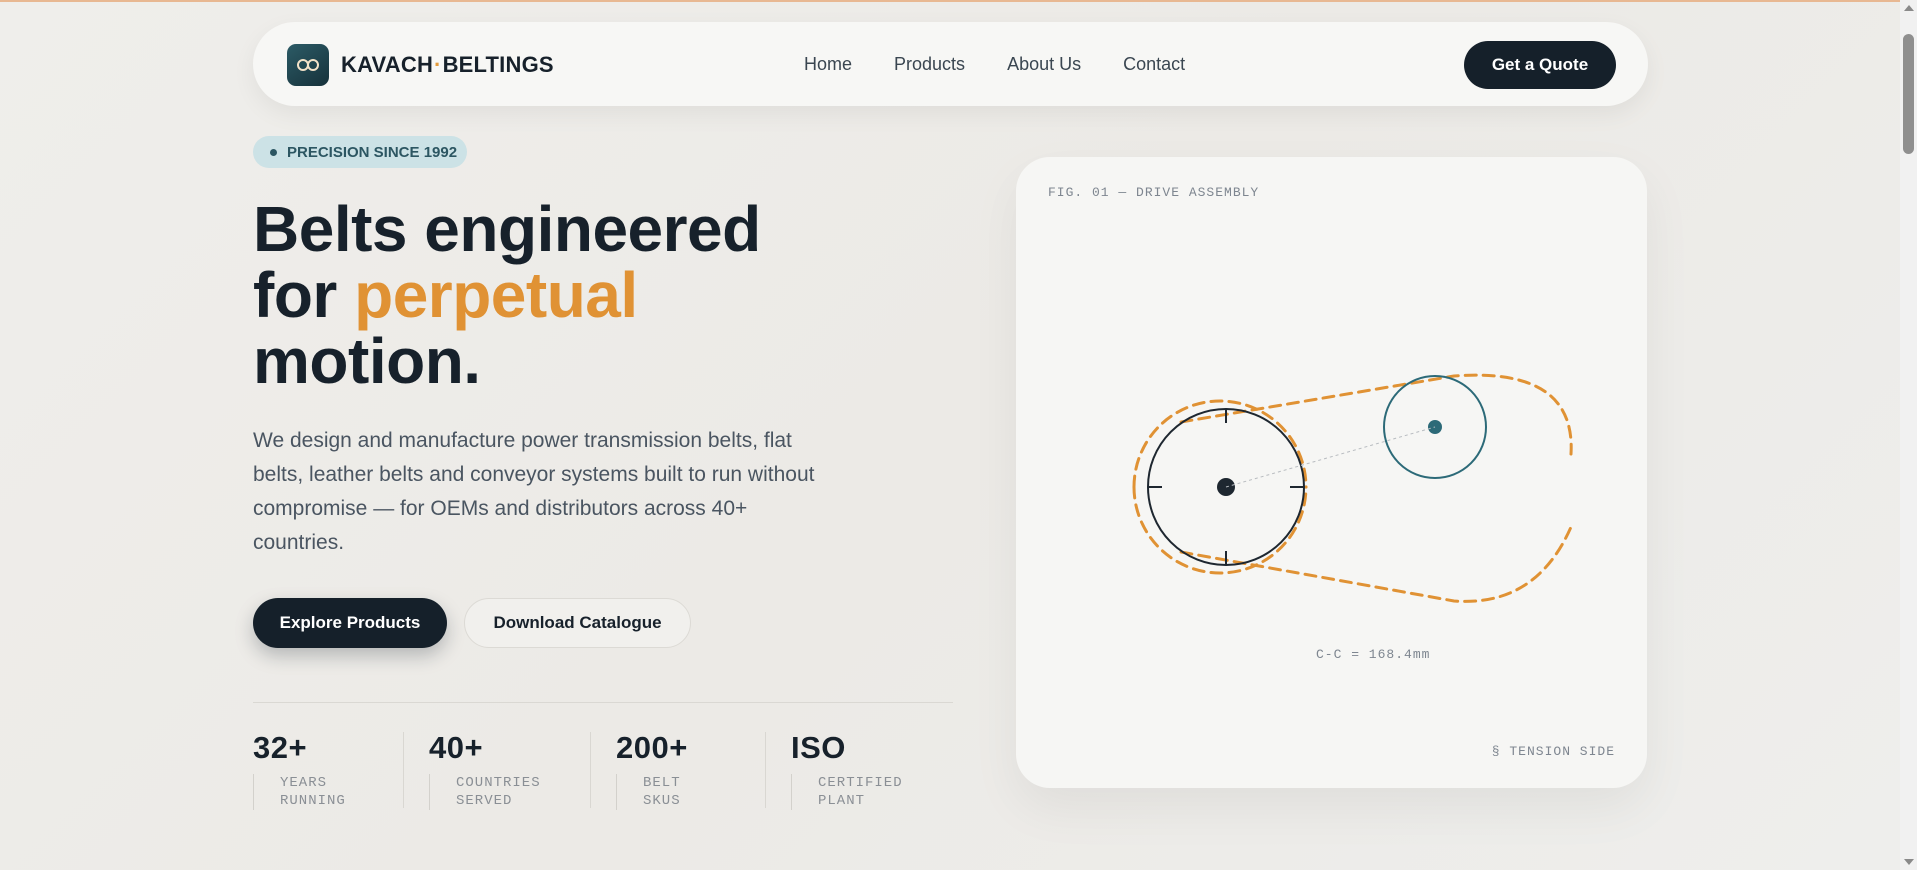 This screenshot has width=1917, height=870. What do you see at coordinates (1044, 64) in the screenshot?
I see `nav-link-about-us: About Us` at bounding box center [1044, 64].